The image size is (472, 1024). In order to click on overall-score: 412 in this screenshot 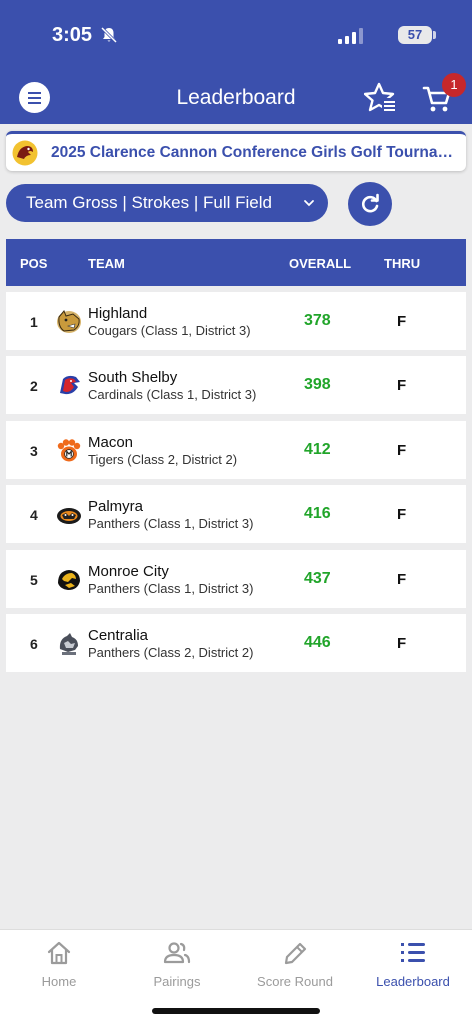, I will do `click(317, 449)`.